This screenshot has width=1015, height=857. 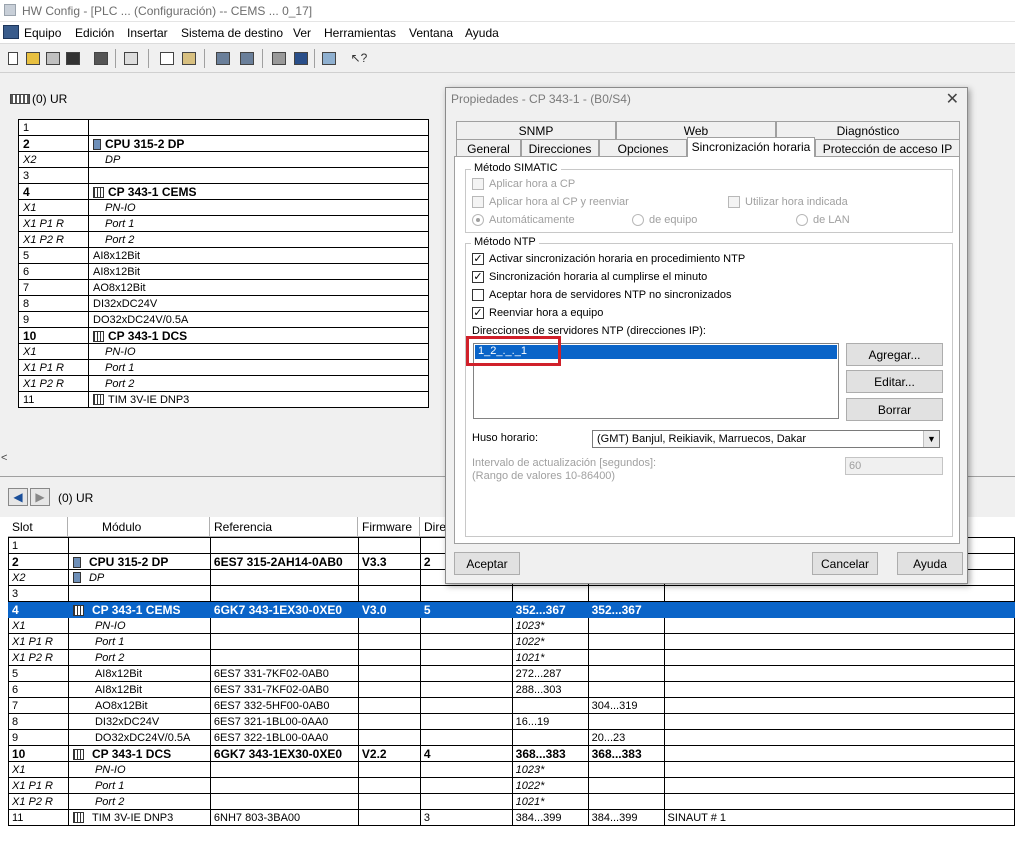 What do you see at coordinates (73, 58) in the screenshot?
I see `save-icon` at bounding box center [73, 58].